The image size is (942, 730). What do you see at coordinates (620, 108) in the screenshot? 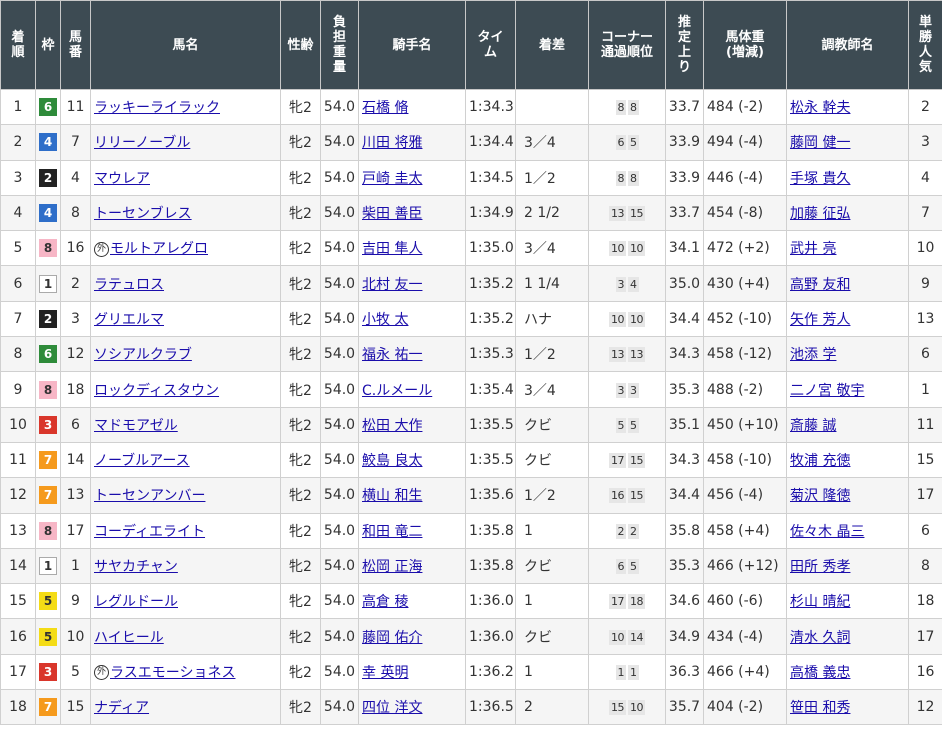
I see `corner-position: 8` at bounding box center [620, 108].